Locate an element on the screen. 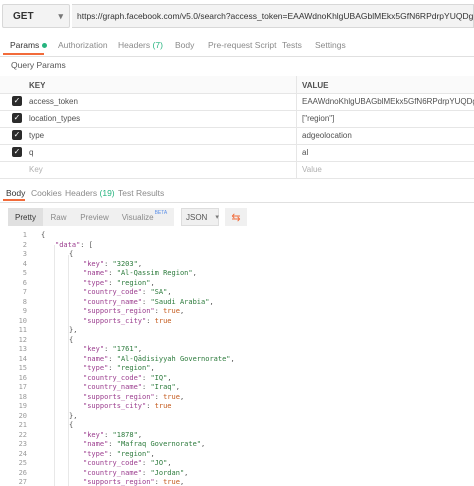  param-value: al is located at coordinates (388, 152).